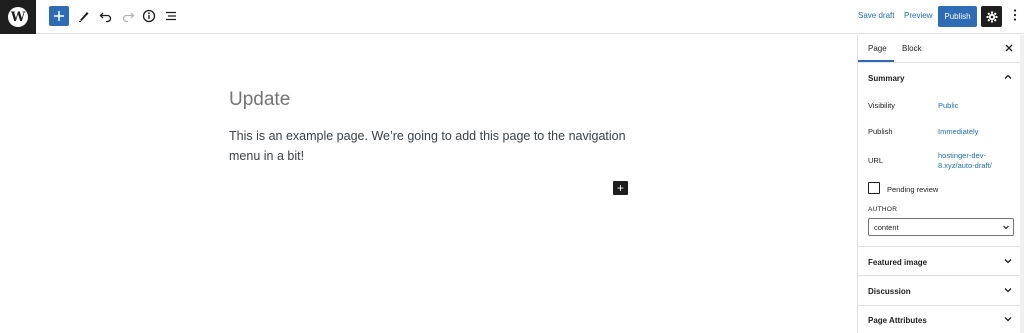 The image size is (1024, 333). What do you see at coordinates (898, 262) in the screenshot?
I see `featured-image-panel-title: Featured image` at bounding box center [898, 262].